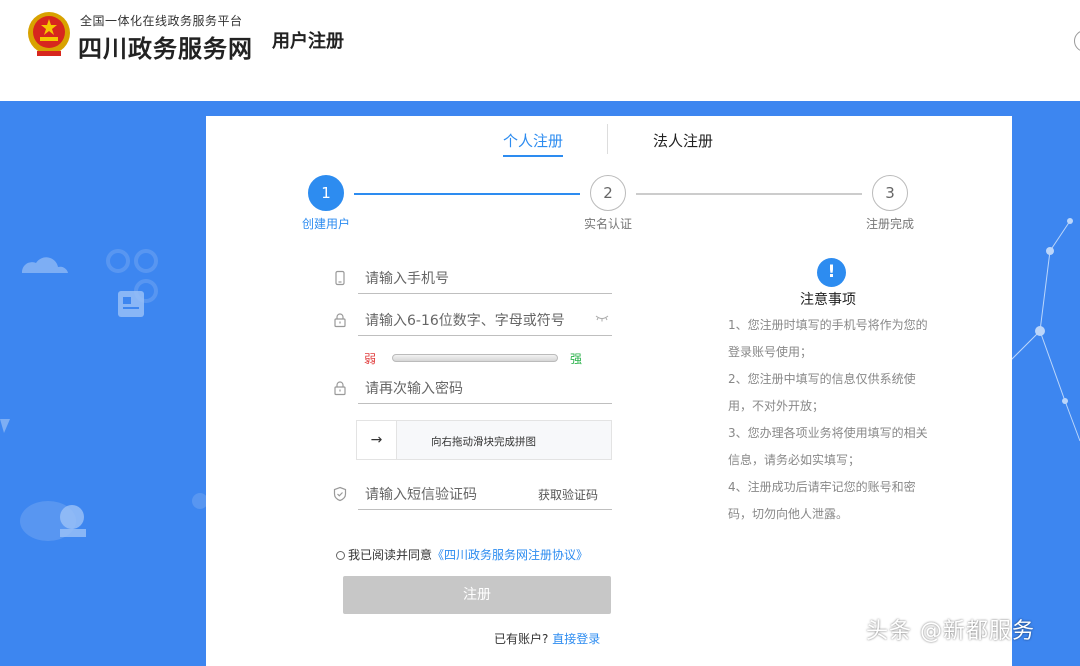 The width and height of the screenshot is (1080, 666). What do you see at coordinates (788, 514) in the screenshot?
I see `notice-line: 码，切勿向他人泄露。` at bounding box center [788, 514].